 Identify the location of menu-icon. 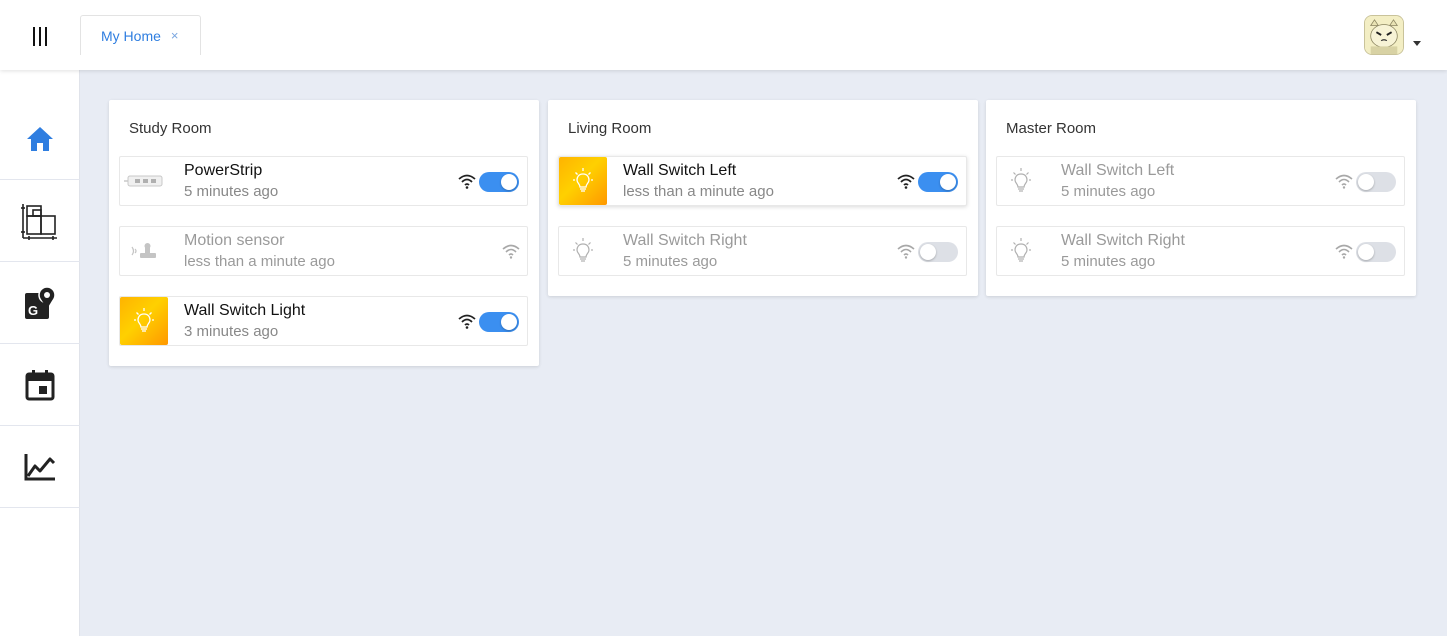
(40, 36).